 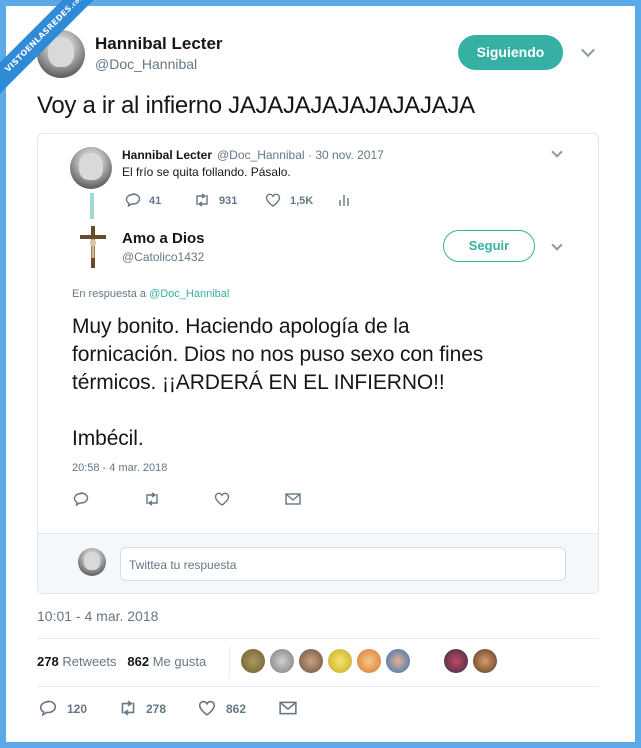 What do you see at coordinates (167, 155) in the screenshot?
I see `original-author-name: Hannibal Lecter` at bounding box center [167, 155].